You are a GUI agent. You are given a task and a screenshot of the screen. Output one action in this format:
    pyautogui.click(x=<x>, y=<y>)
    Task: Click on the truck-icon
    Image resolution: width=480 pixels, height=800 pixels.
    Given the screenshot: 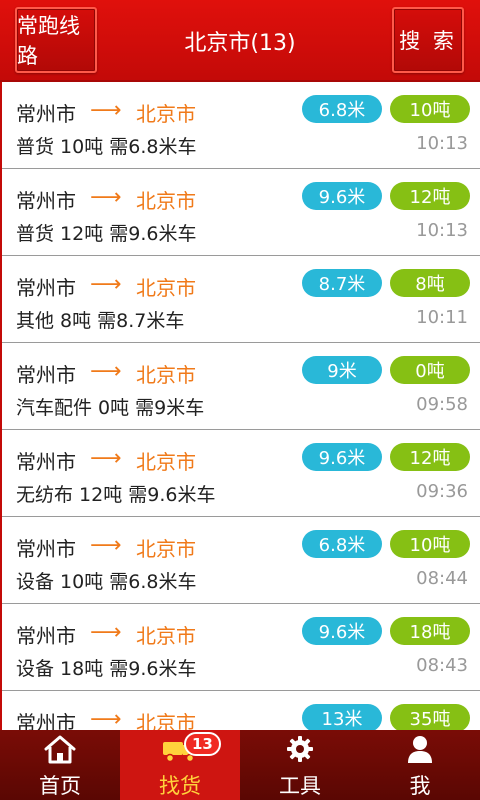 What is the action you would take?
    pyautogui.click(x=180, y=749)
    